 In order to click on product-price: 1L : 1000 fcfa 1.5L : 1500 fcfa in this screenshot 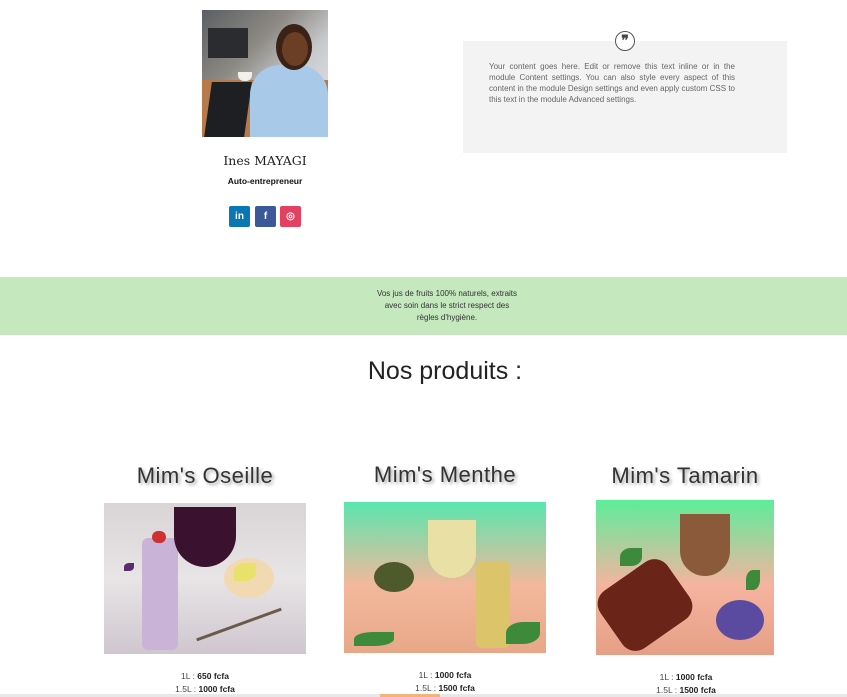, I will do `click(445, 682)`.